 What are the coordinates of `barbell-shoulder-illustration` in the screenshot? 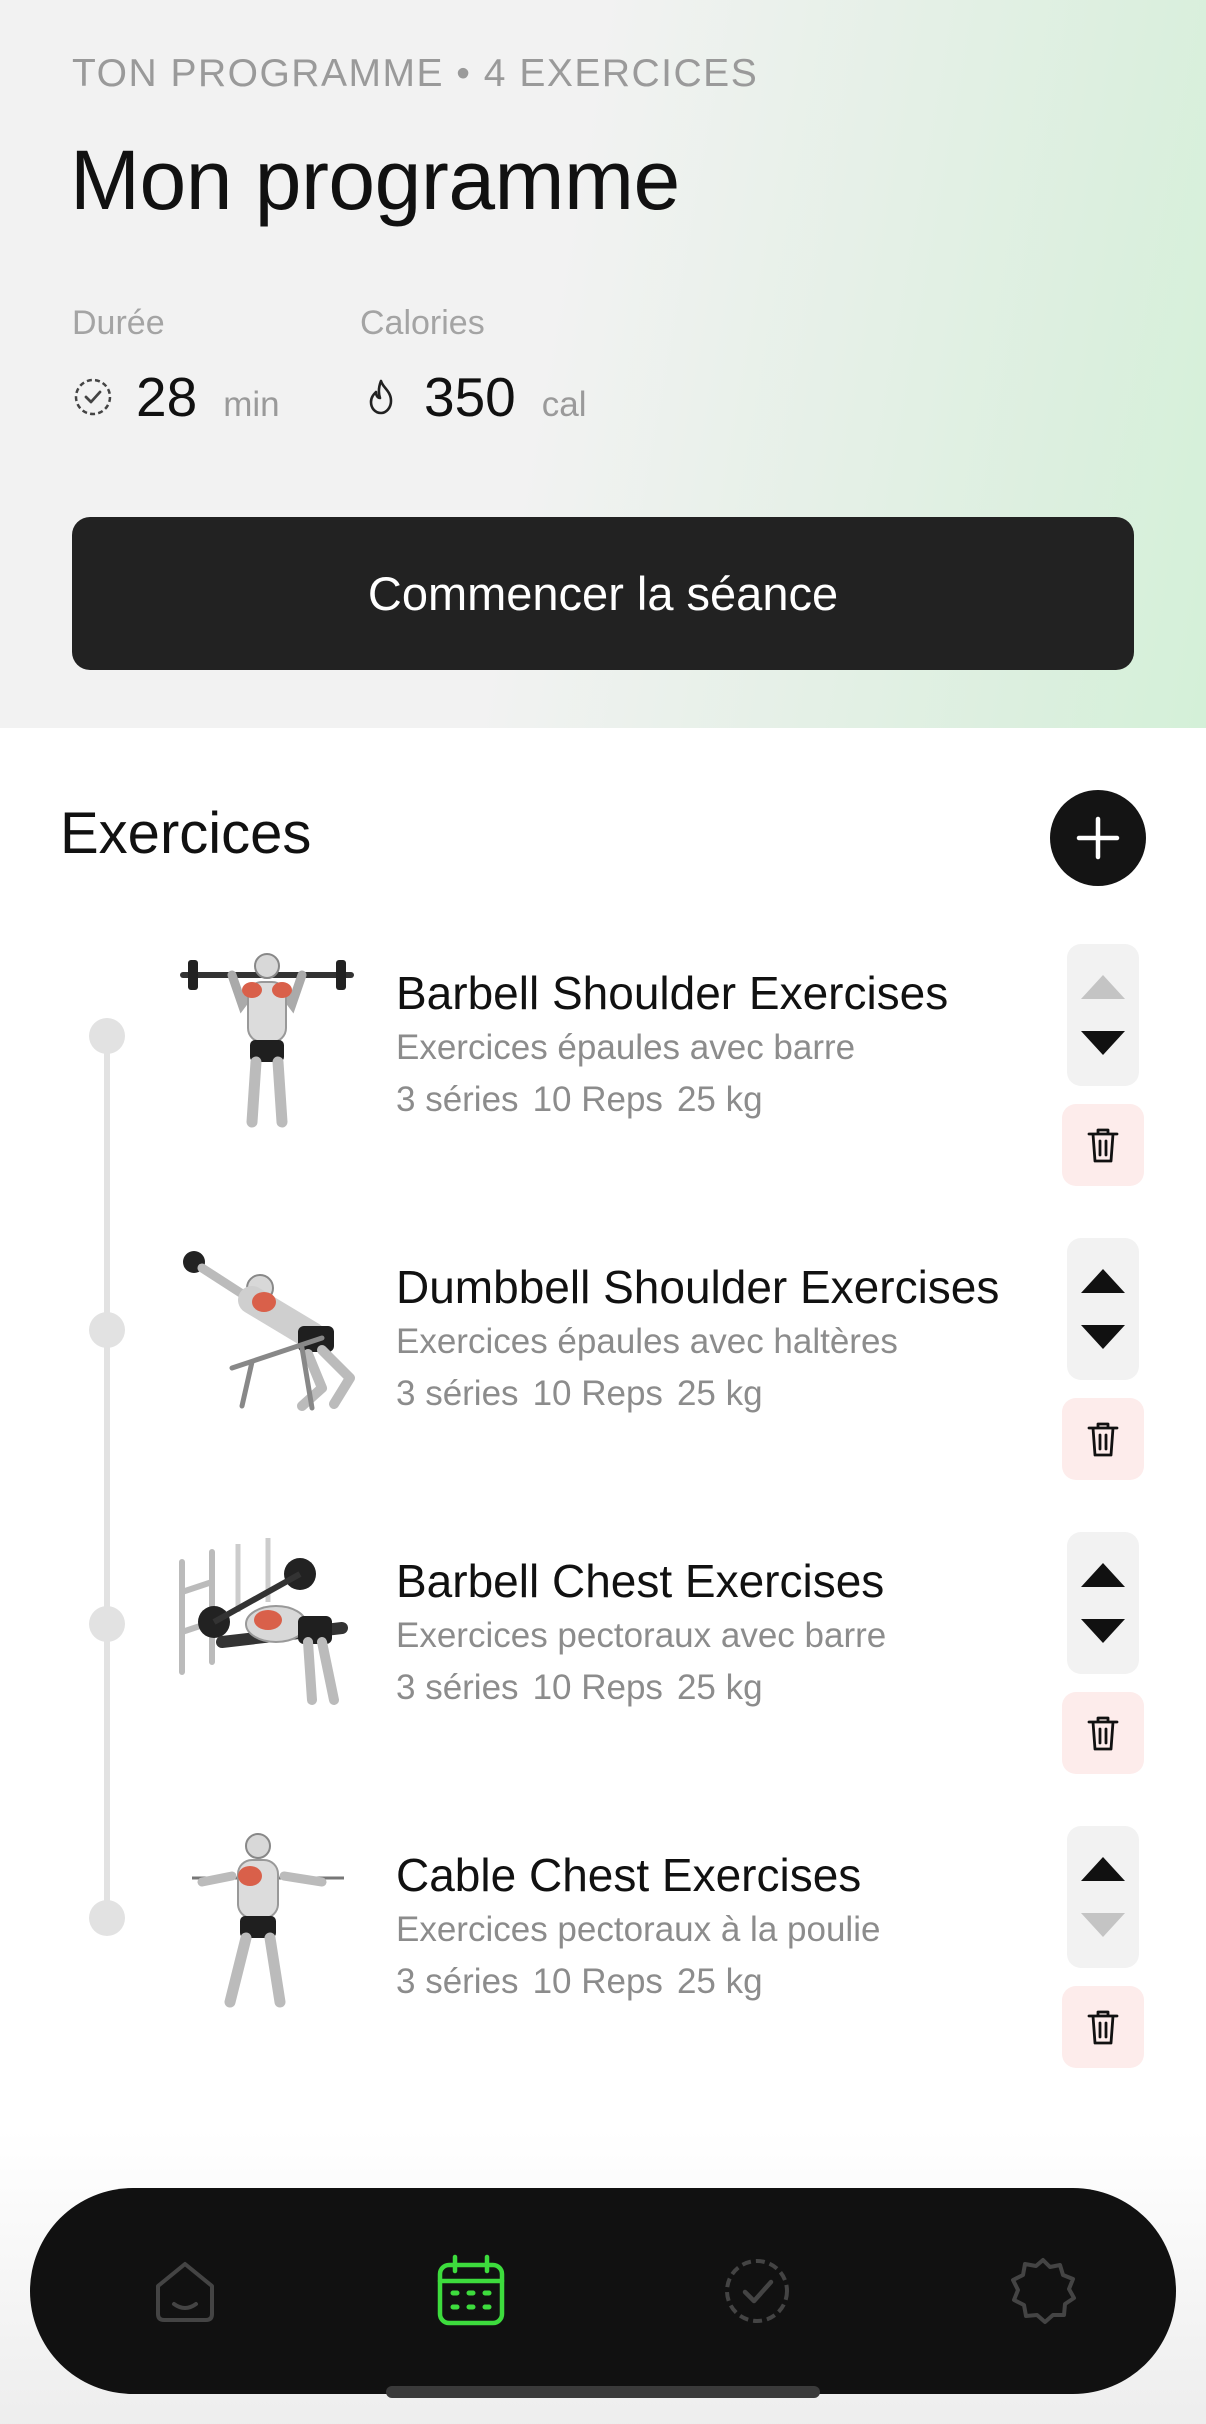 It's located at (267, 1040).